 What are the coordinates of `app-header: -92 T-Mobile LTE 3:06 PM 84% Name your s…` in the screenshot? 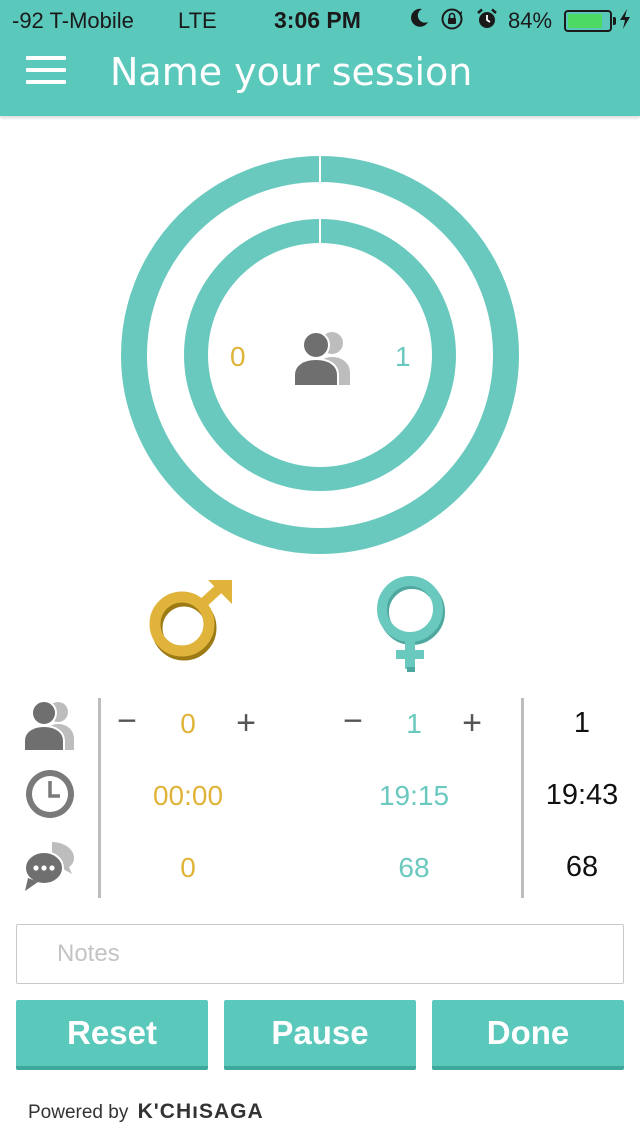 It's located at (320, 58).